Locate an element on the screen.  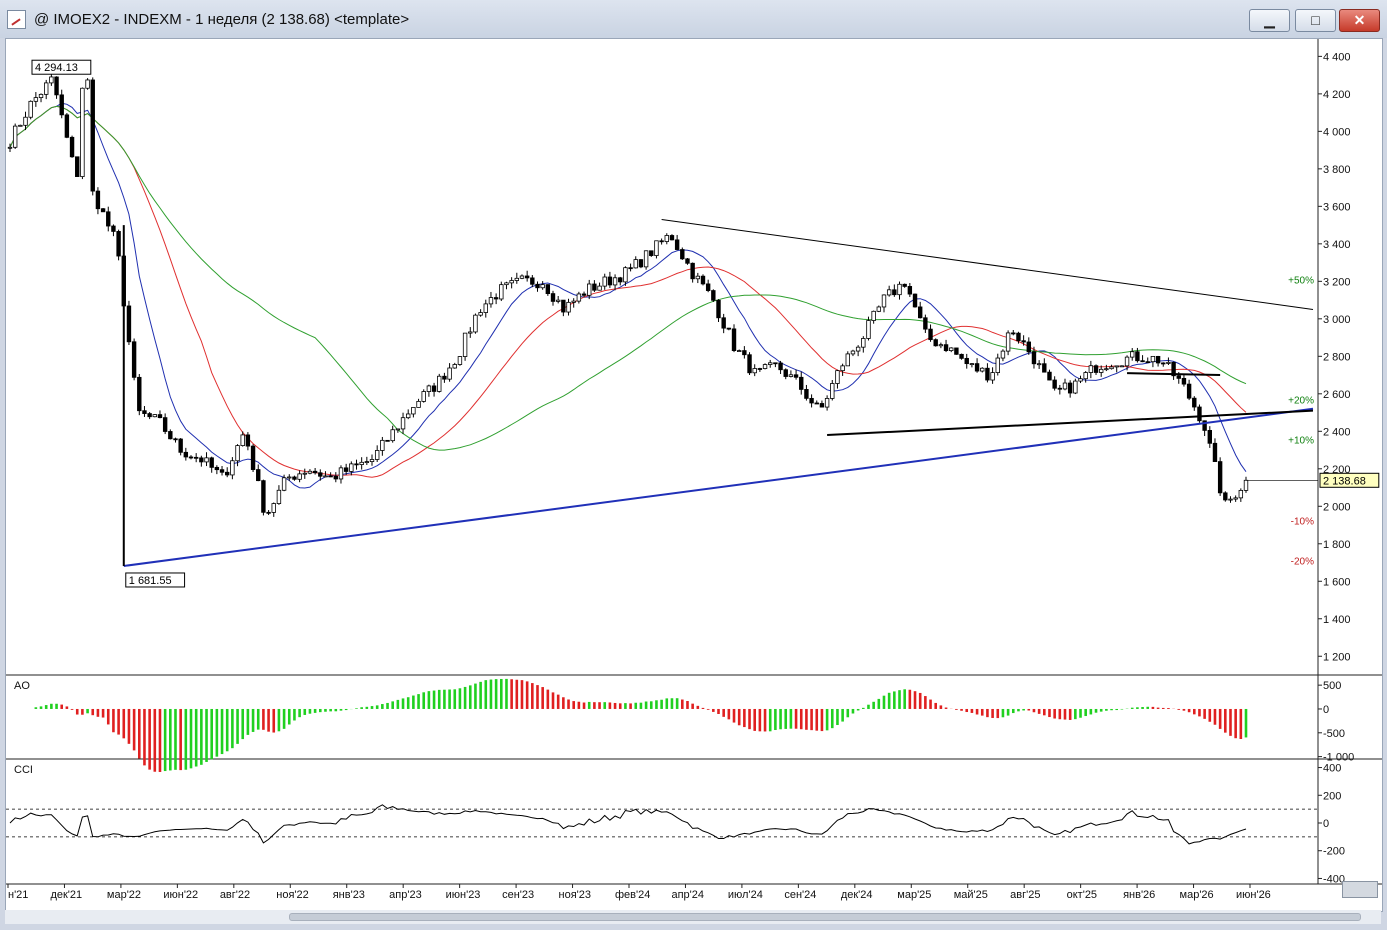
cci-panel: CCI 4002000-200-400 is located at coordinates (675, 824).